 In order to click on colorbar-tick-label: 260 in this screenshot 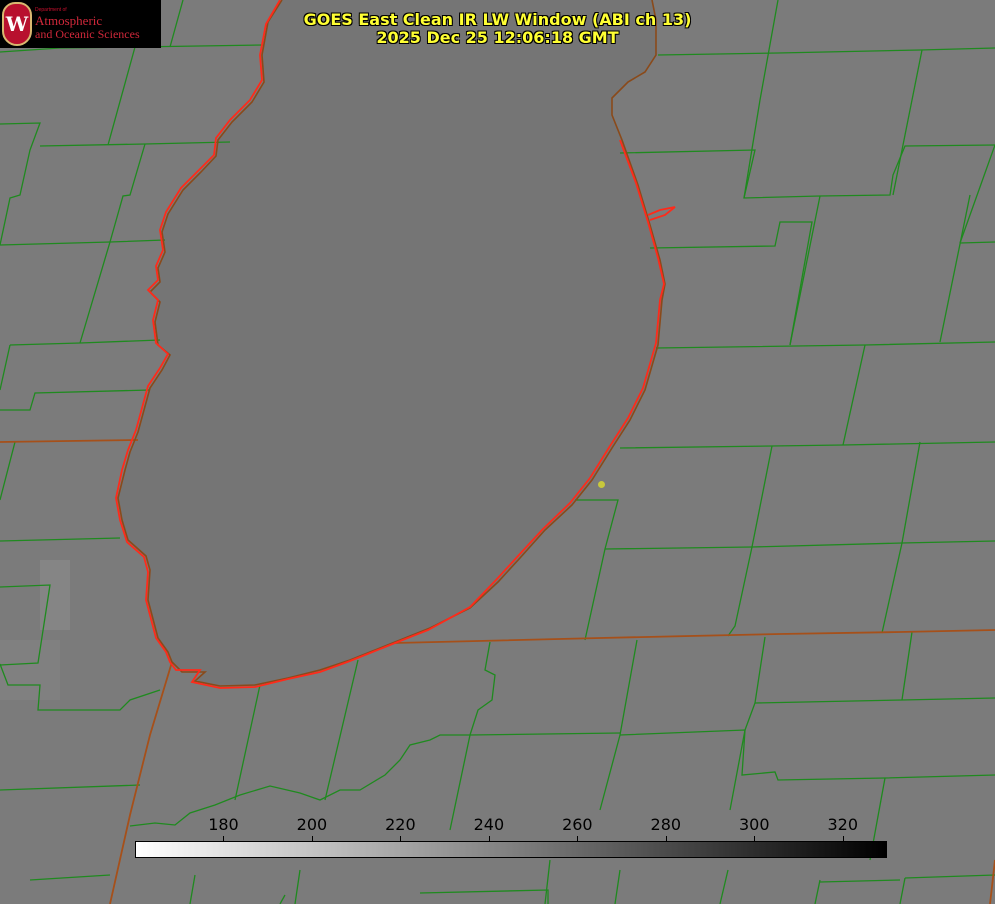, I will do `click(577, 824)`.